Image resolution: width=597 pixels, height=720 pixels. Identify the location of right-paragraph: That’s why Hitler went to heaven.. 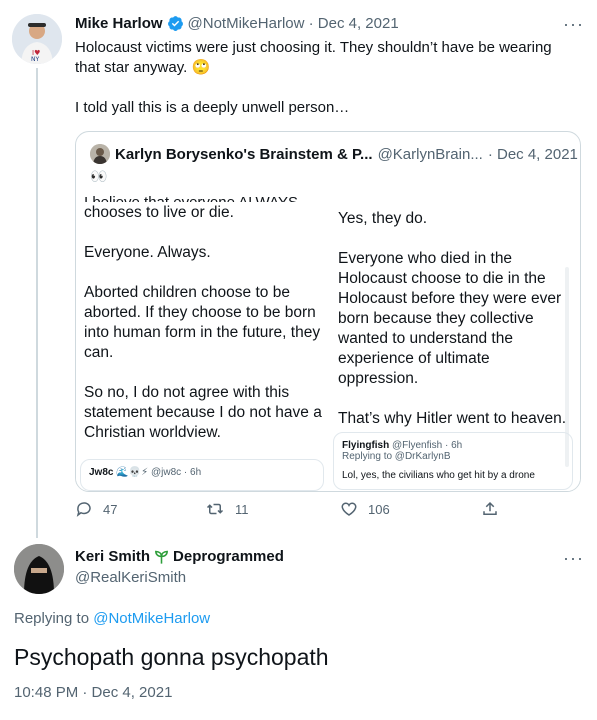
(452, 418).